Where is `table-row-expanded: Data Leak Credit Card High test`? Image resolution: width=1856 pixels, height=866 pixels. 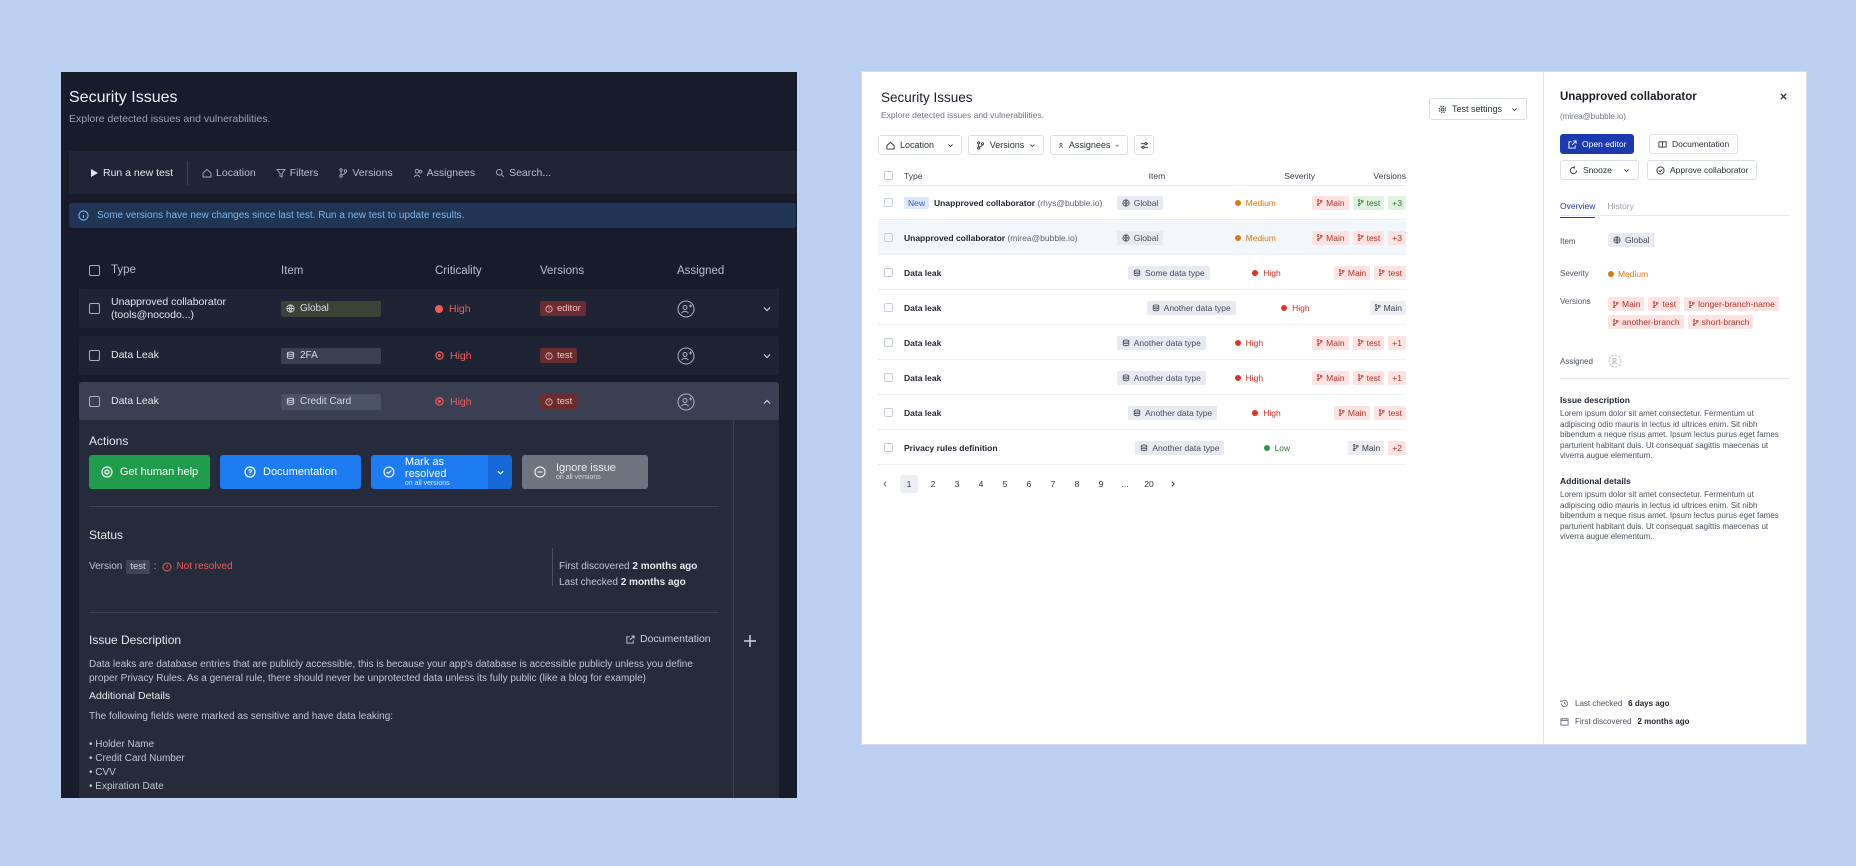
table-row-expanded: Data Leak Credit Card High test is located at coordinates (429, 401).